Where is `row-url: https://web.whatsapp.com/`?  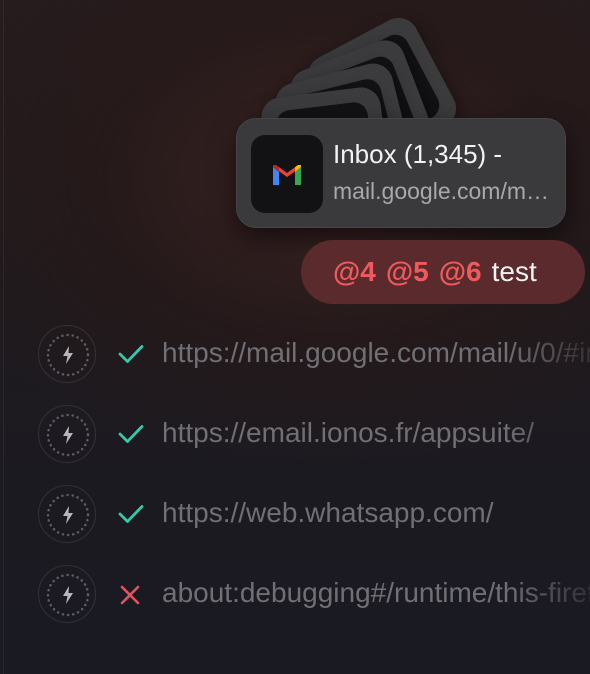 row-url: https://web.whatsapp.com/ is located at coordinates (328, 512).